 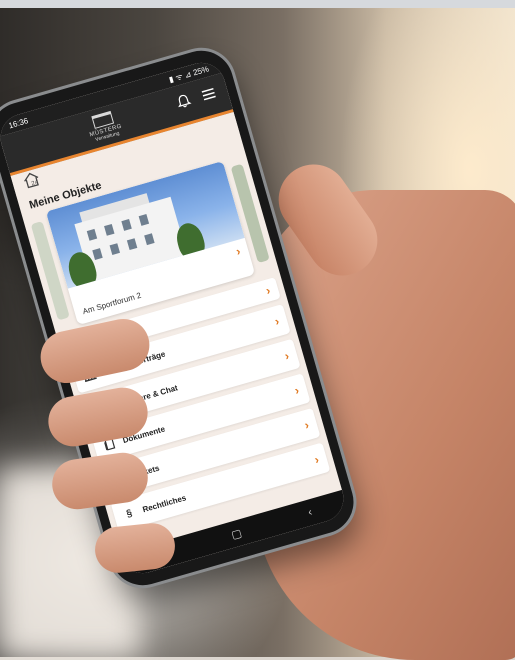 I want to click on app-logo: MÜSTERG Verwaltung, so click(x=105, y=126).